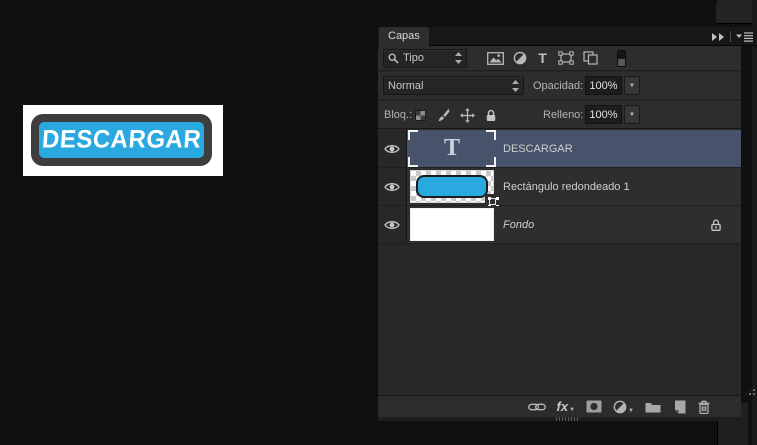  Describe the element at coordinates (594, 406) in the screenshot. I see `add-layer-mask-icon` at that location.